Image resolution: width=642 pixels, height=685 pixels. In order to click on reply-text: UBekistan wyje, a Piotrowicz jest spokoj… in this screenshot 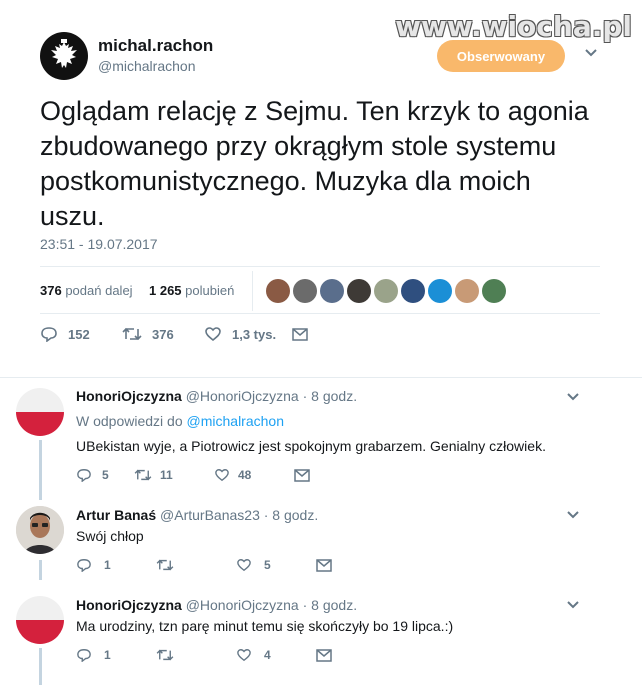, I will do `click(311, 446)`.